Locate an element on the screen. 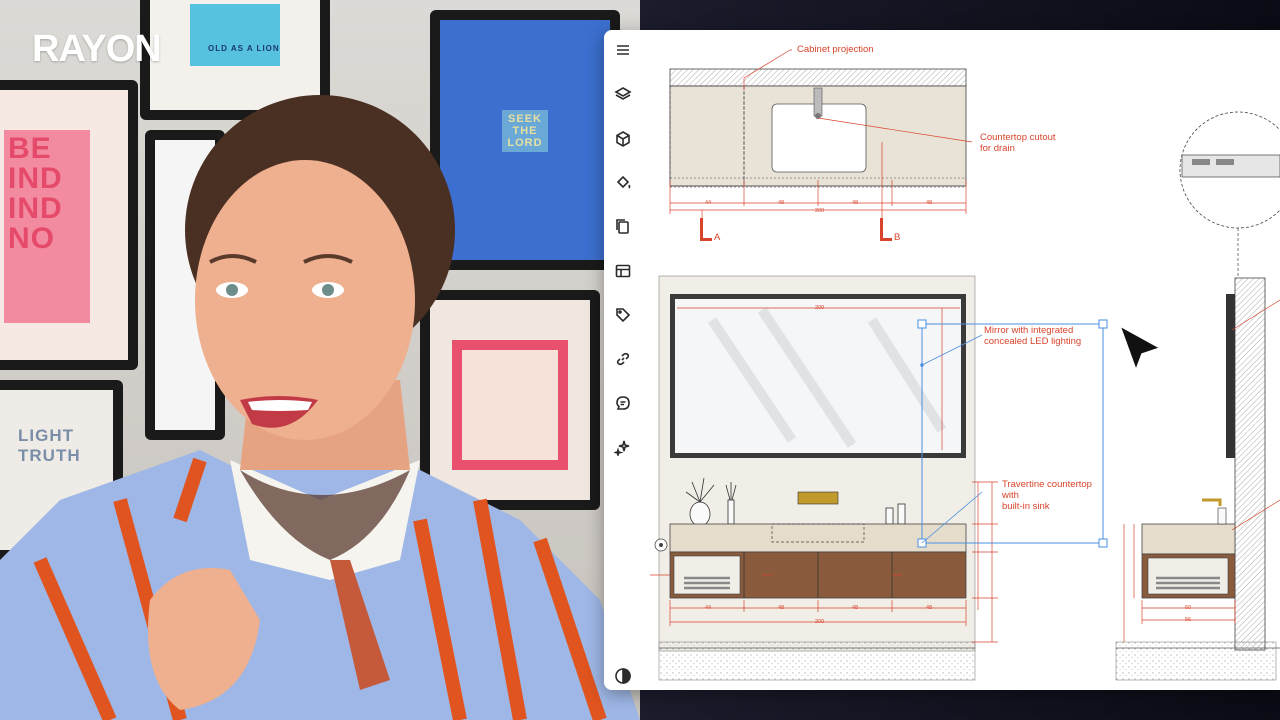  label-countertop-cutout: Countertop cutout for drain is located at coordinates (1018, 143).